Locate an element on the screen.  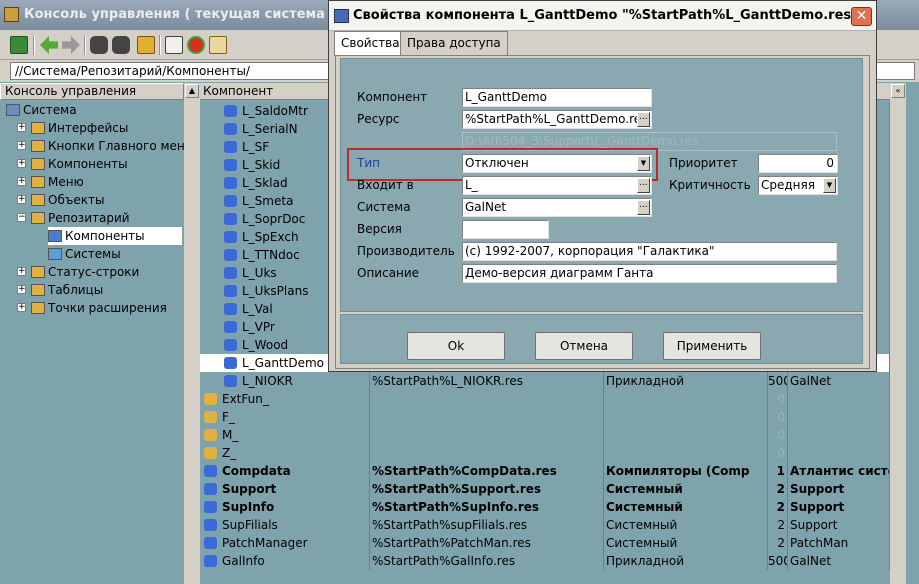
tree-item: Компоненты is located at coordinates (115, 236).